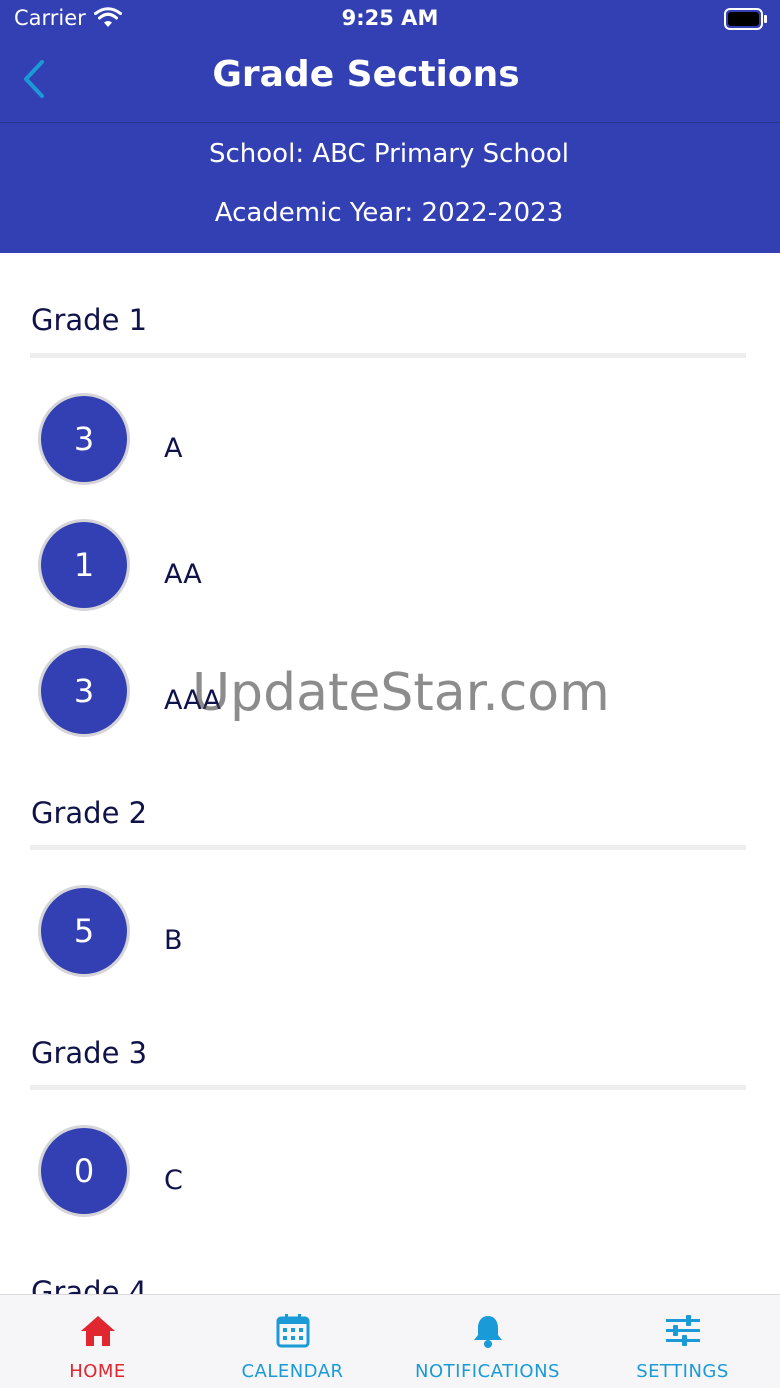 The height and width of the screenshot is (1388, 780). I want to click on home-icon, so click(98, 1331).